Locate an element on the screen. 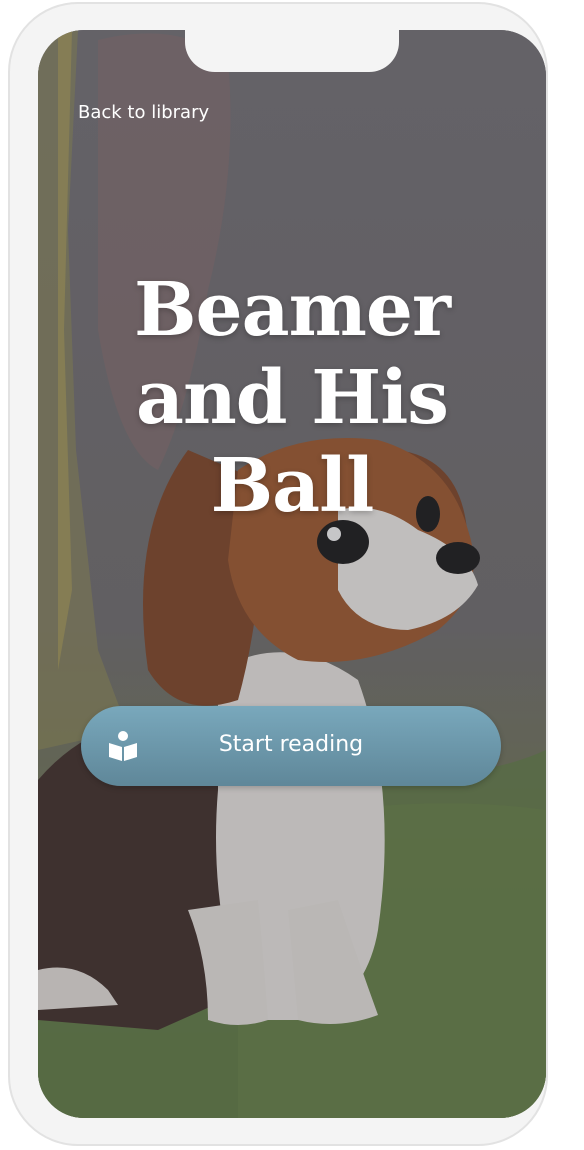 The height and width of the screenshot is (1150, 584). start-reading-label: Start reading is located at coordinates (291, 744).